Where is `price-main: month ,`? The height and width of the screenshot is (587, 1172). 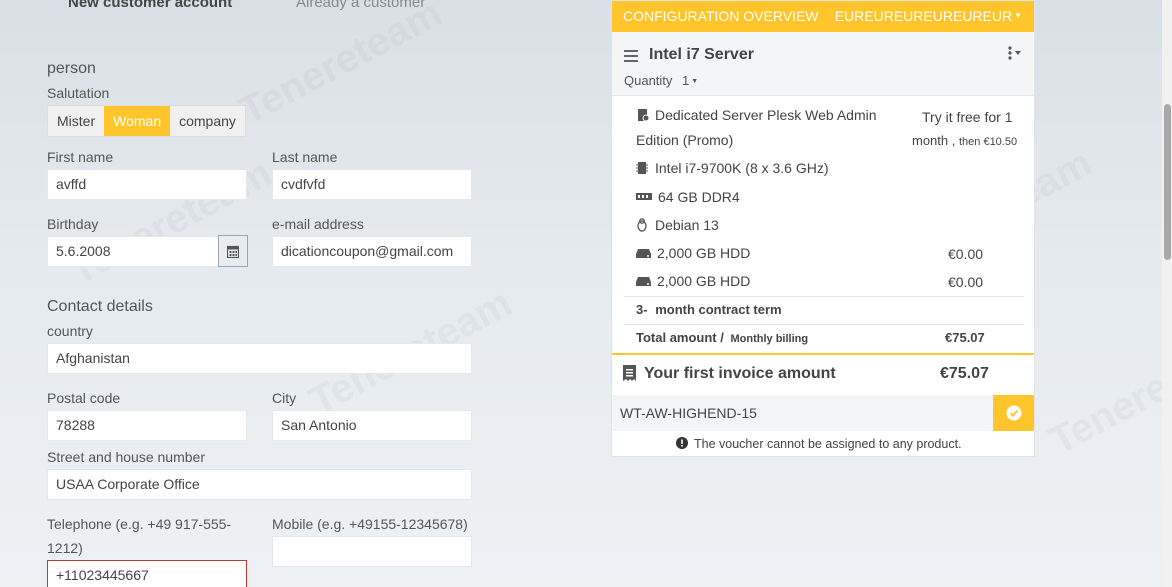
price-main: month , is located at coordinates (934, 140).